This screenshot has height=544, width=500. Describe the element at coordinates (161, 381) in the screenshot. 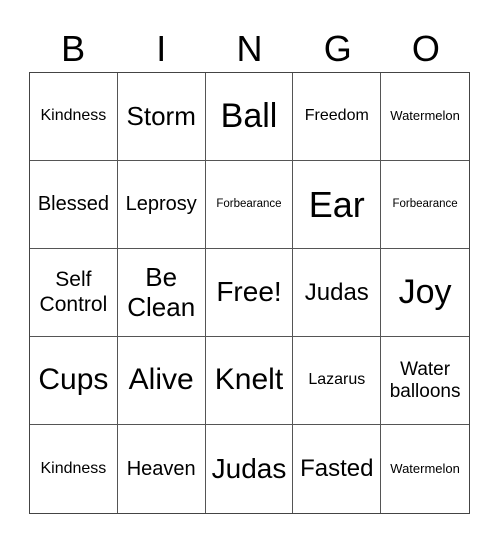

I see `bingo-cell: Alive` at that location.